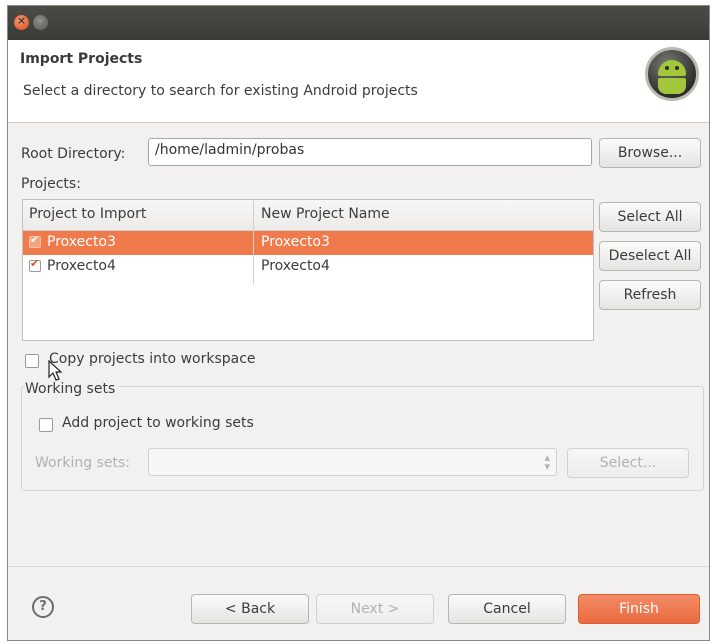 The height and width of the screenshot is (643, 712). What do you see at coordinates (352, 462) in the screenshot?
I see `working-sets-combo: ▴ ▾` at bounding box center [352, 462].